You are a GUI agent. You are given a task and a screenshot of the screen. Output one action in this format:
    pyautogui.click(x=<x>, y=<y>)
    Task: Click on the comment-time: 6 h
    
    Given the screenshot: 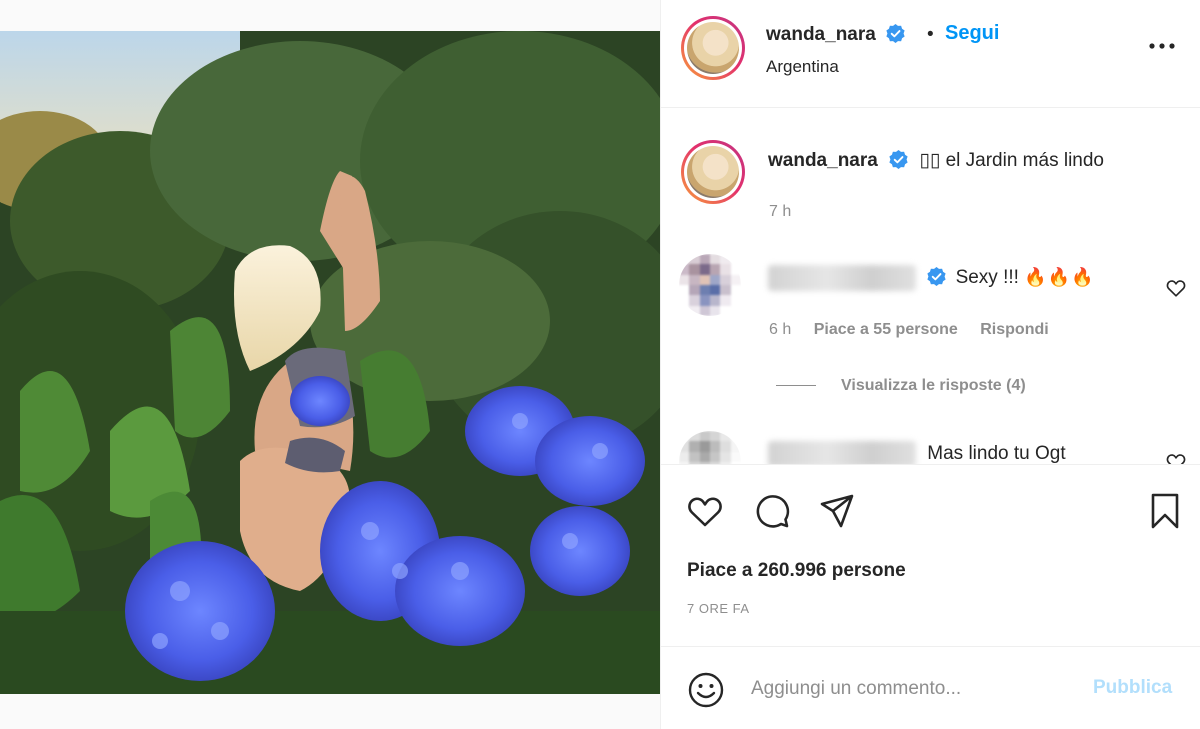 What is the action you would take?
    pyautogui.click(x=780, y=329)
    